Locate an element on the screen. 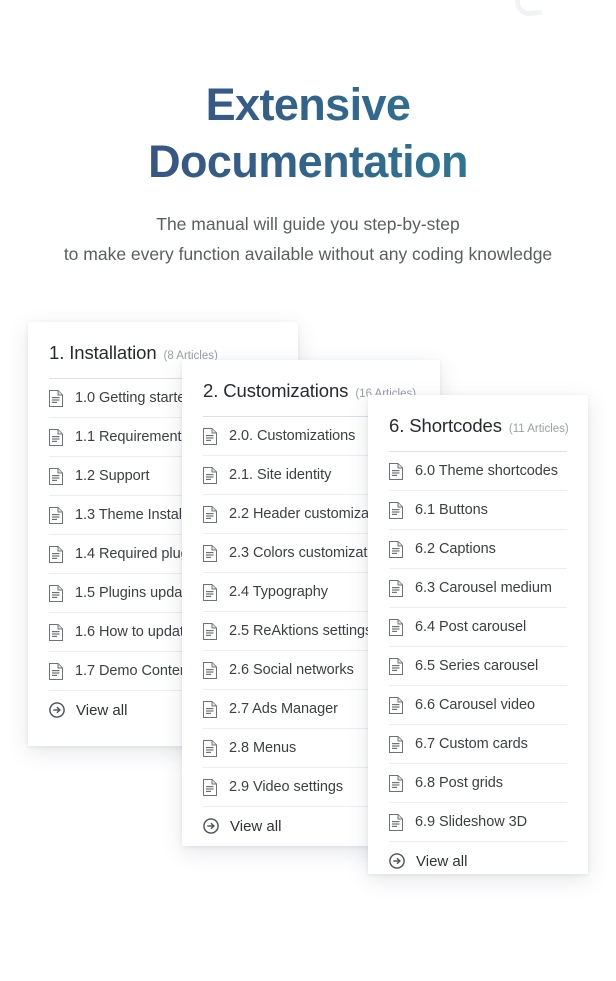  view-all-link: View all is located at coordinates (478, 857).